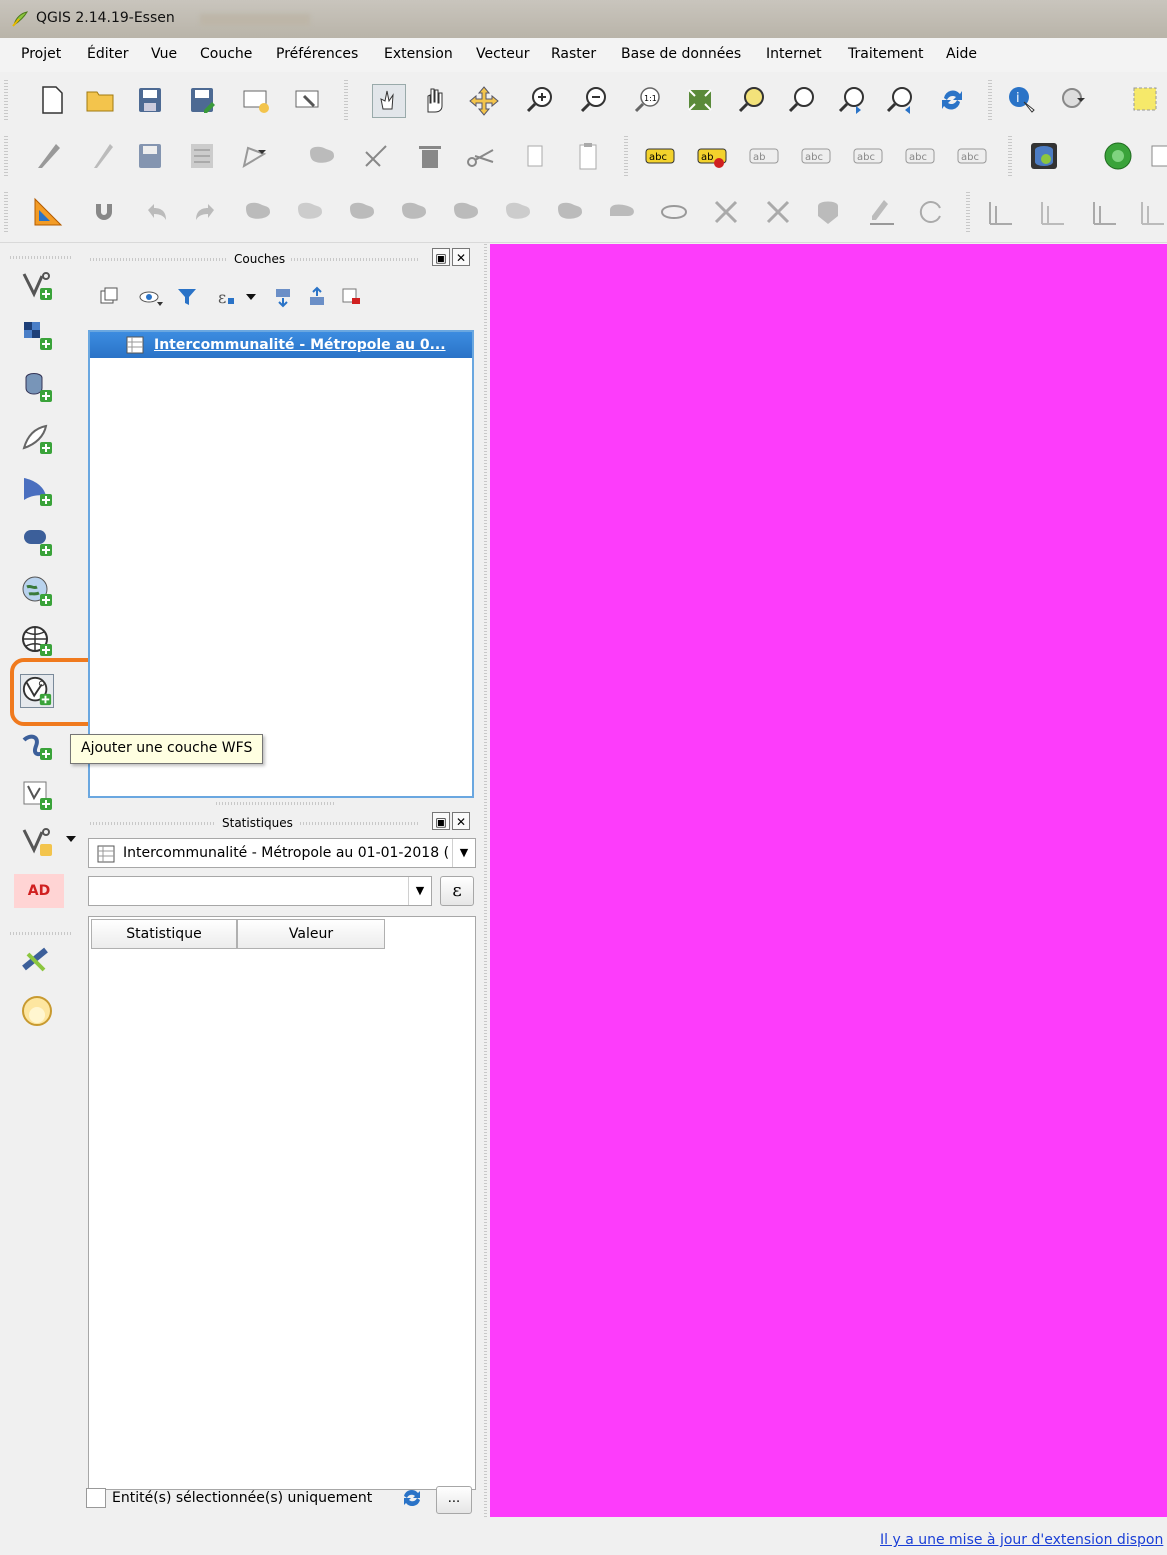 The image size is (1167, 1555). I want to click on zoom-in-icon, so click(540, 100).